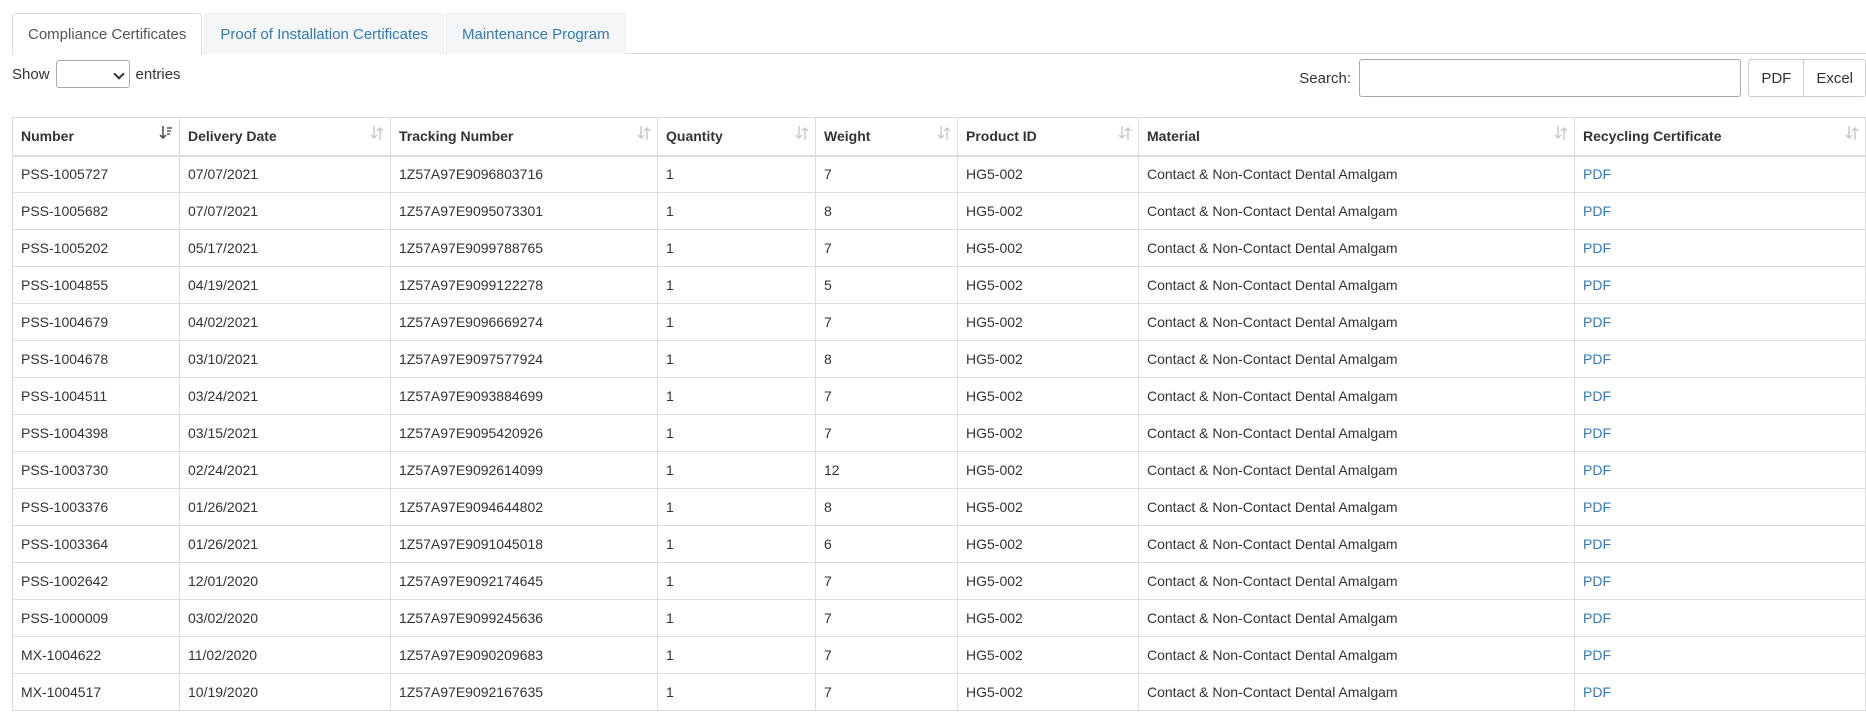 This screenshot has height=712, width=1866. I want to click on cell-tracking-number: 1Z57A97E9097577924, so click(524, 359).